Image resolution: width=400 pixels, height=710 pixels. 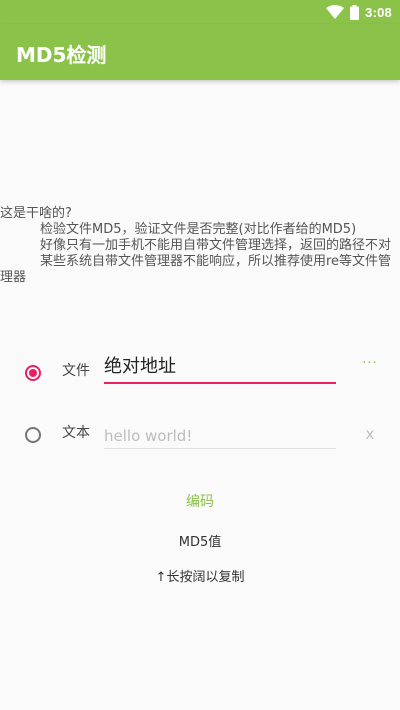 What do you see at coordinates (200, 540) in the screenshot?
I see `md5-result: MD5值` at bounding box center [200, 540].